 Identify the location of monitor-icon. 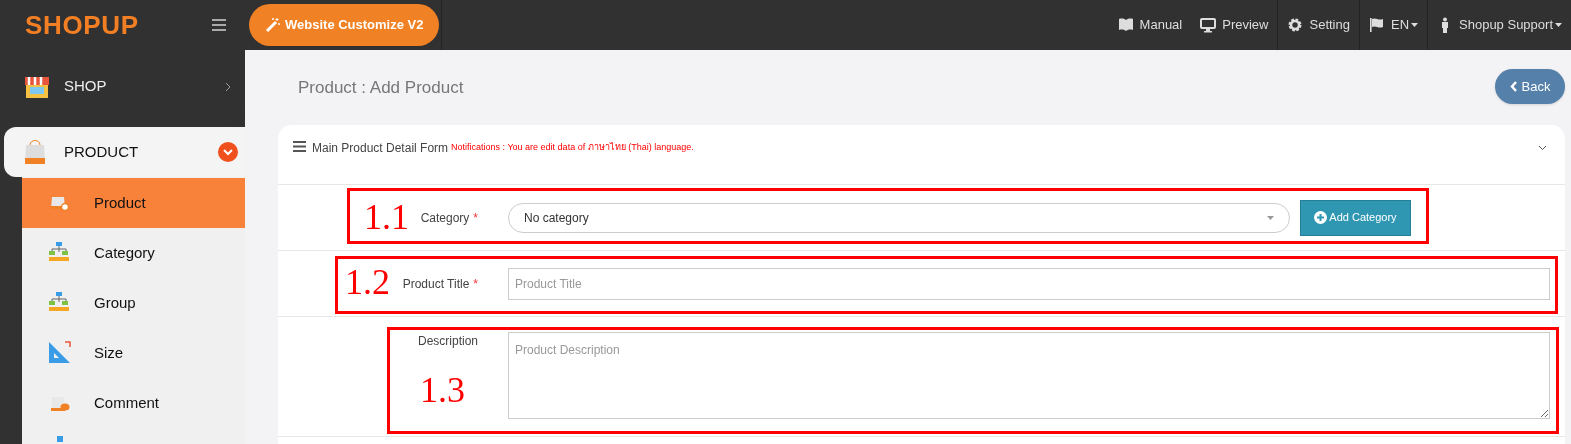
(1208, 25).